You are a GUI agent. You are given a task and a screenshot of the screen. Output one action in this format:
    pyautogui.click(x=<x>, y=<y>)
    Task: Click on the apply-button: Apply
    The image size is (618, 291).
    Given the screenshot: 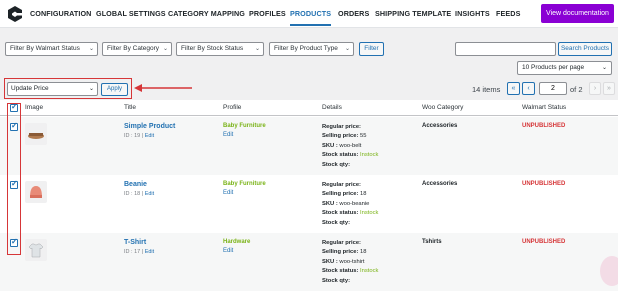 What is the action you would take?
    pyautogui.click(x=114, y=89)
    